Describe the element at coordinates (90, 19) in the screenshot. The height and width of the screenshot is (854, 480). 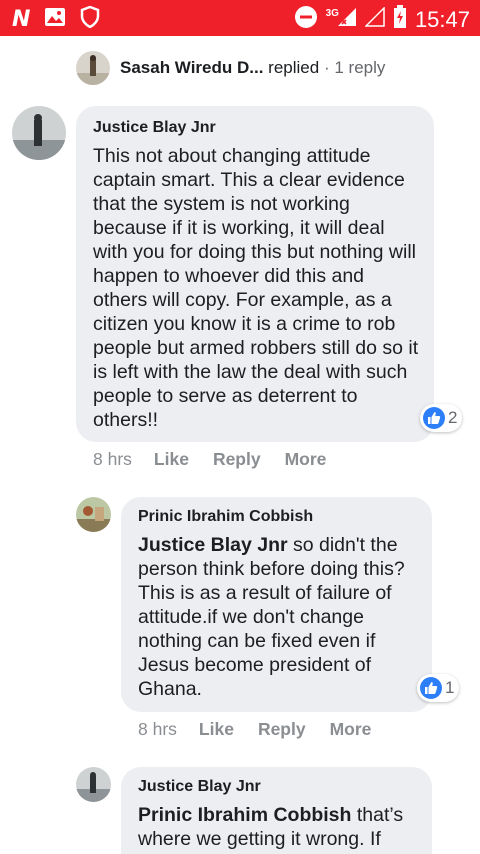
I see `shield-notification-icon` at that location.